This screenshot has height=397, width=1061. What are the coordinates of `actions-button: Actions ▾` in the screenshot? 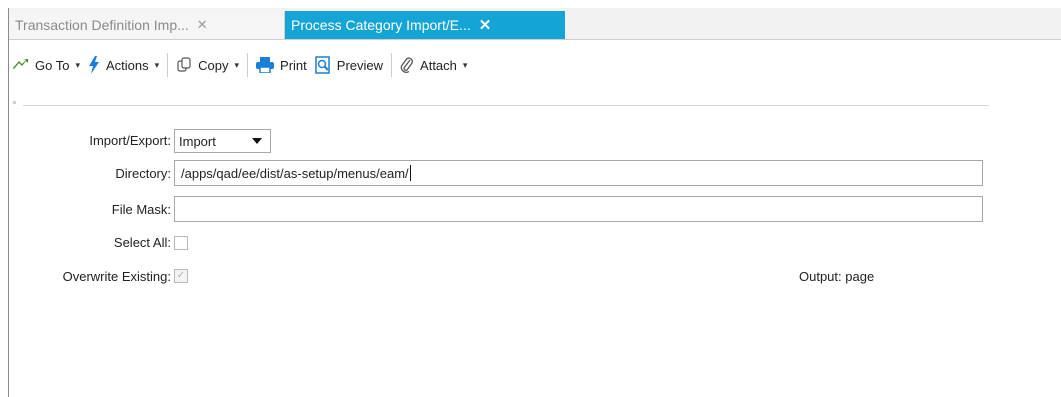 It's located at (123, 65).